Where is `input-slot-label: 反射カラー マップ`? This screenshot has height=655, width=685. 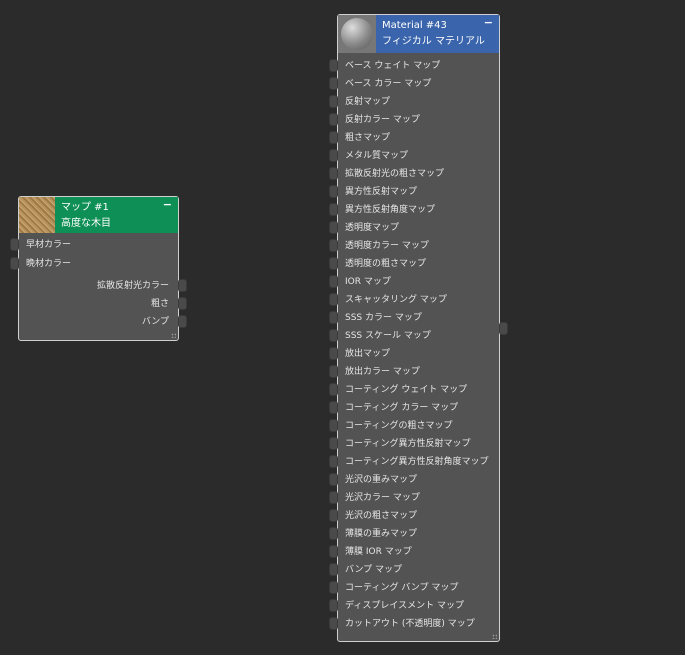 input-slot-label: 反射カラー マップ is located at coordinates (382, 120).